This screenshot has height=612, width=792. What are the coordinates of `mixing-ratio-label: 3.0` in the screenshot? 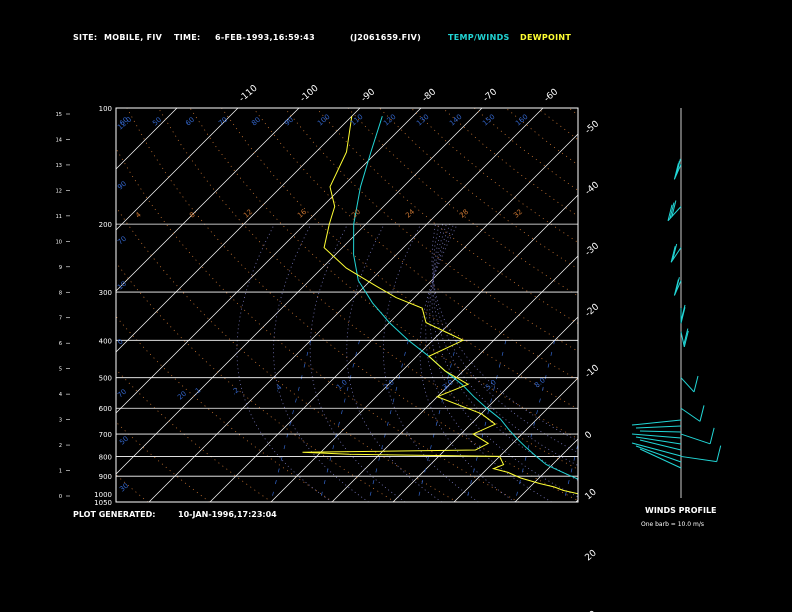 It's located at (448, 384).